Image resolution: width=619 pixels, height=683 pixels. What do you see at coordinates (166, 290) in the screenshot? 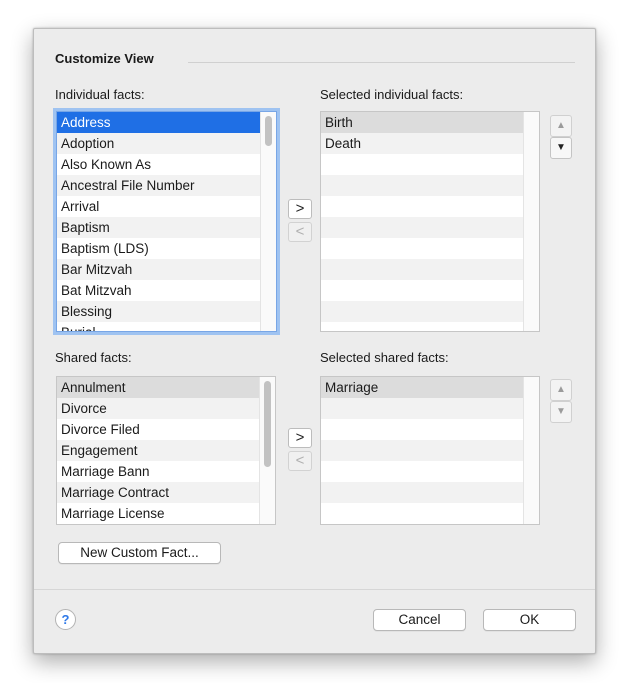
I see `list-item: Bat Mitzvah` at bounding box center [166, 290].